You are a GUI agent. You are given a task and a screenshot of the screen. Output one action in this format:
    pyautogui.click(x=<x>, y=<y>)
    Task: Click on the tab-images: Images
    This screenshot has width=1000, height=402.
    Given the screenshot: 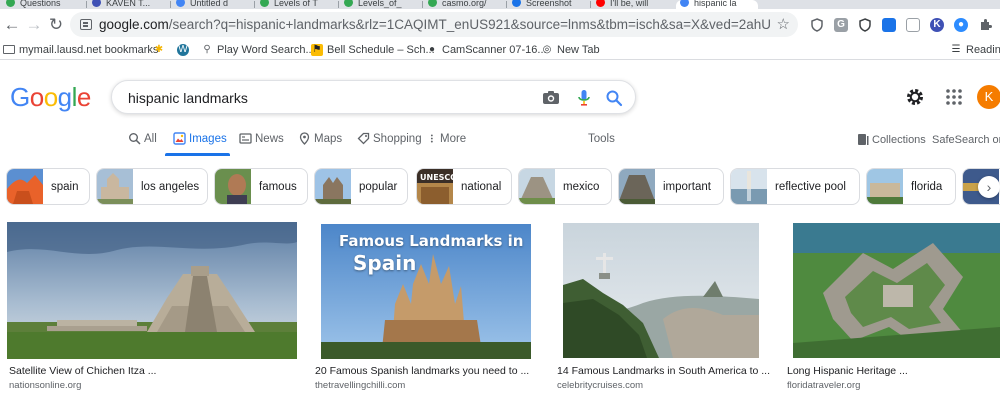 What is the action you would take?
    pyautogui.click(x=200, y=139)
    